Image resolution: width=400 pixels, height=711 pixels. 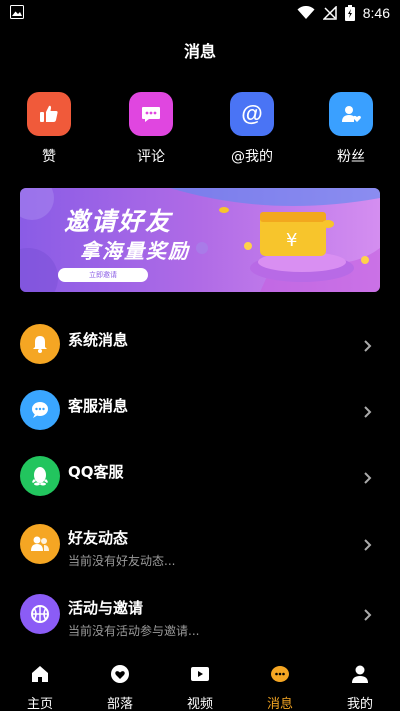 I want to click on message-icon, so click(x=280, y=674).